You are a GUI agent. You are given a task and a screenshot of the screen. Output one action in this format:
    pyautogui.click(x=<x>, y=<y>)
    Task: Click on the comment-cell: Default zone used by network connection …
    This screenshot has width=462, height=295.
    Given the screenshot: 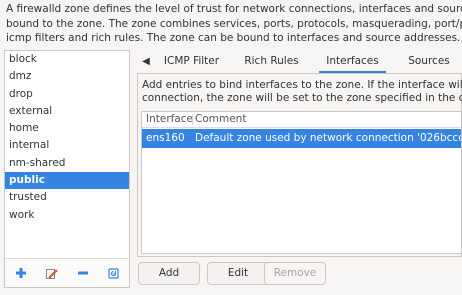 What is the action you would take?
    pyautogui.click(x=328, y=138)
    